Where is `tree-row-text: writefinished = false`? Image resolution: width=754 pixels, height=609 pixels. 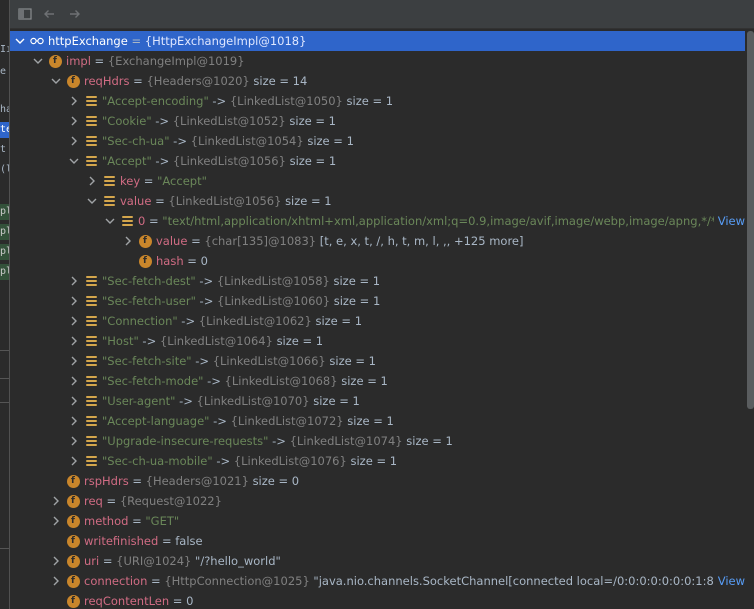 tree-row-text: writefinished = false is located at coordinates (143, 541).